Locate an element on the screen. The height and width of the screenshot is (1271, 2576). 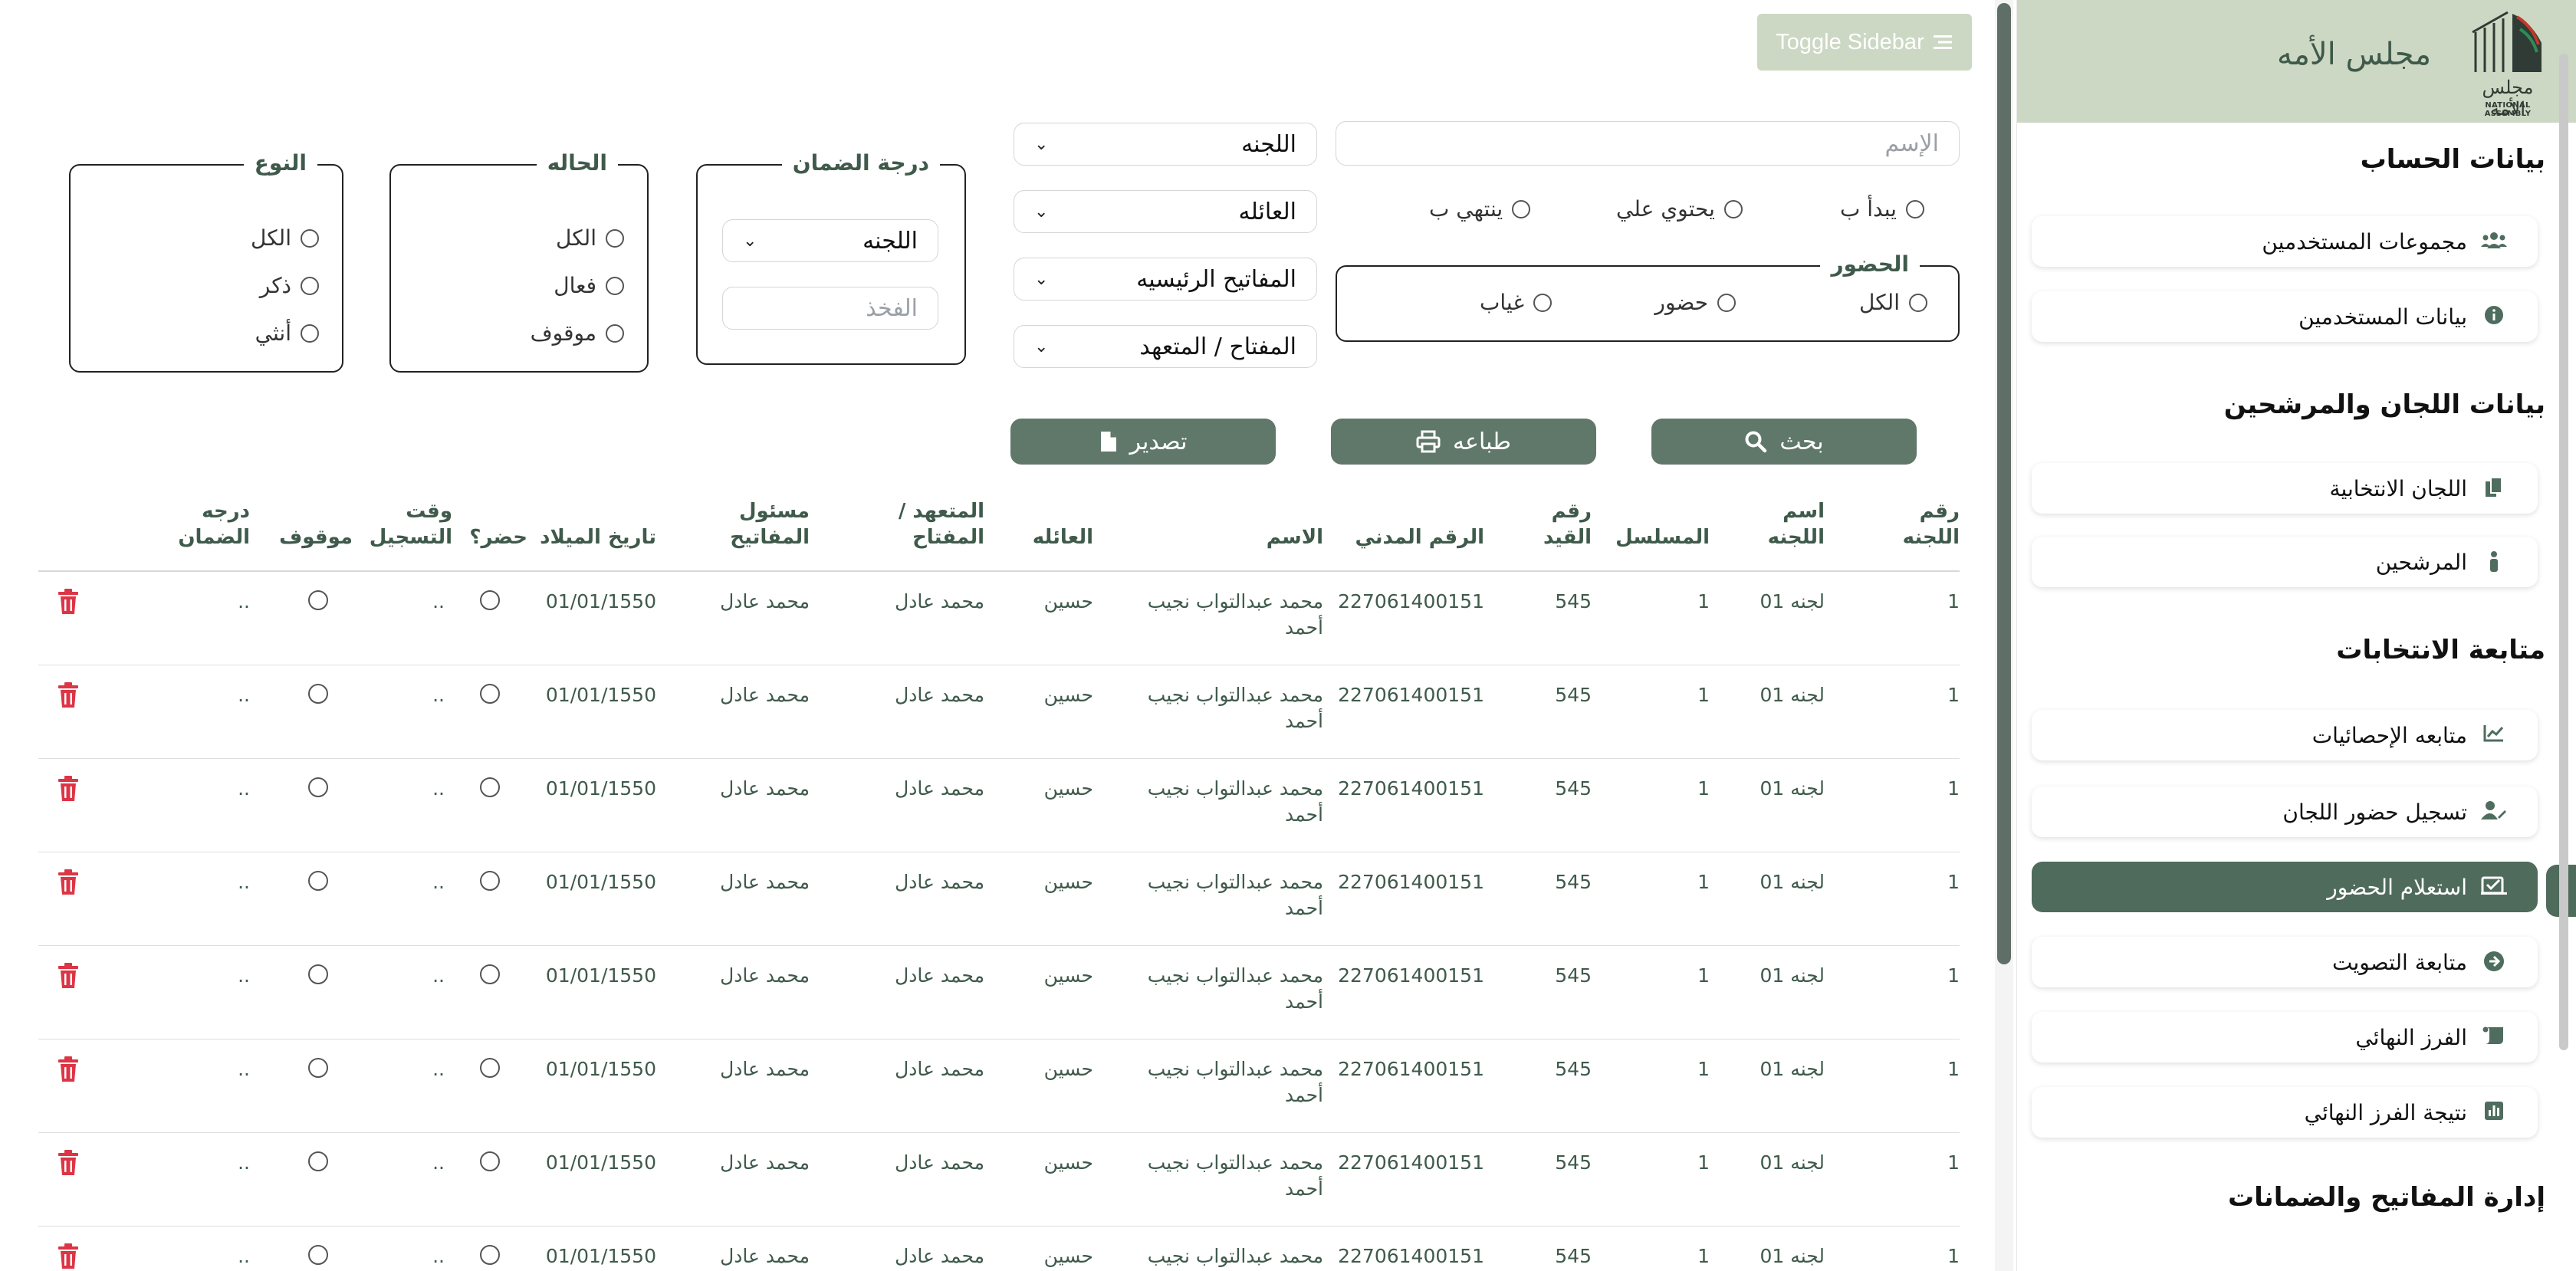
status-option-label: الكل is located at coordinates (576, 238).